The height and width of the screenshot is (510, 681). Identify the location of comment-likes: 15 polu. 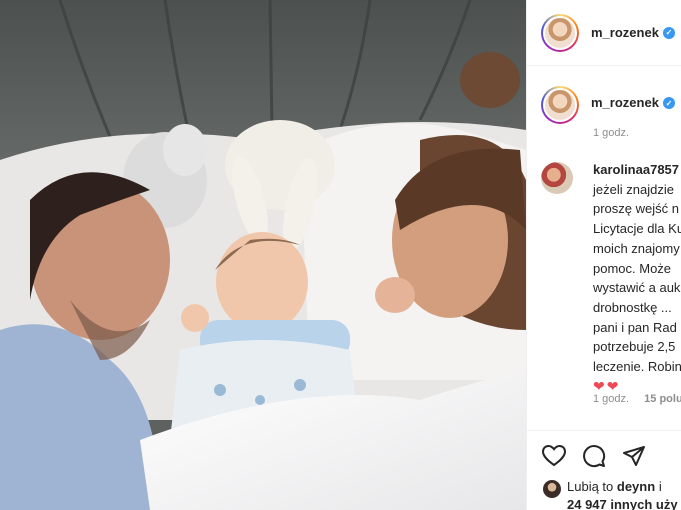
(662, 399).